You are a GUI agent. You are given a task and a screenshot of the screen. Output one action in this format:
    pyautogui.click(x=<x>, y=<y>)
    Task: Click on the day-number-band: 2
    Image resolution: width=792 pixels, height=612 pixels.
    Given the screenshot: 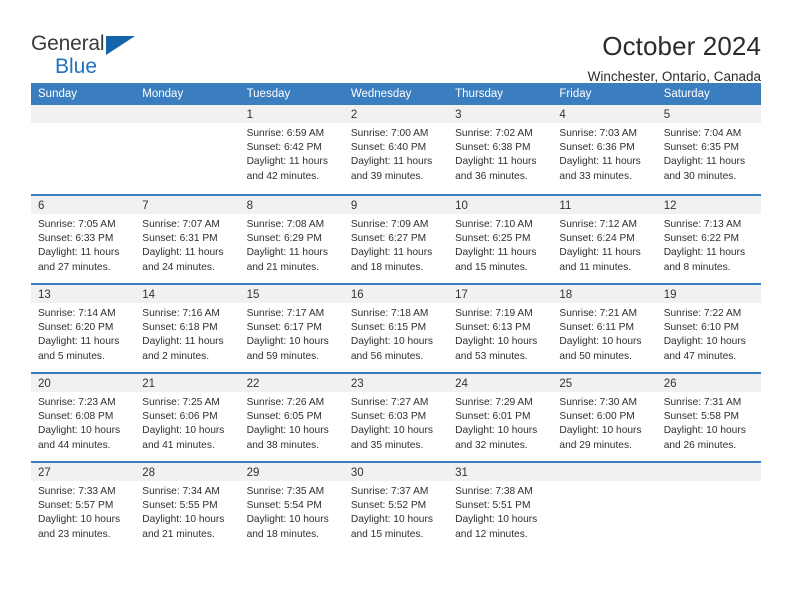 What is the action you would take?
    pyautogui.click(x=396, y=114)
    